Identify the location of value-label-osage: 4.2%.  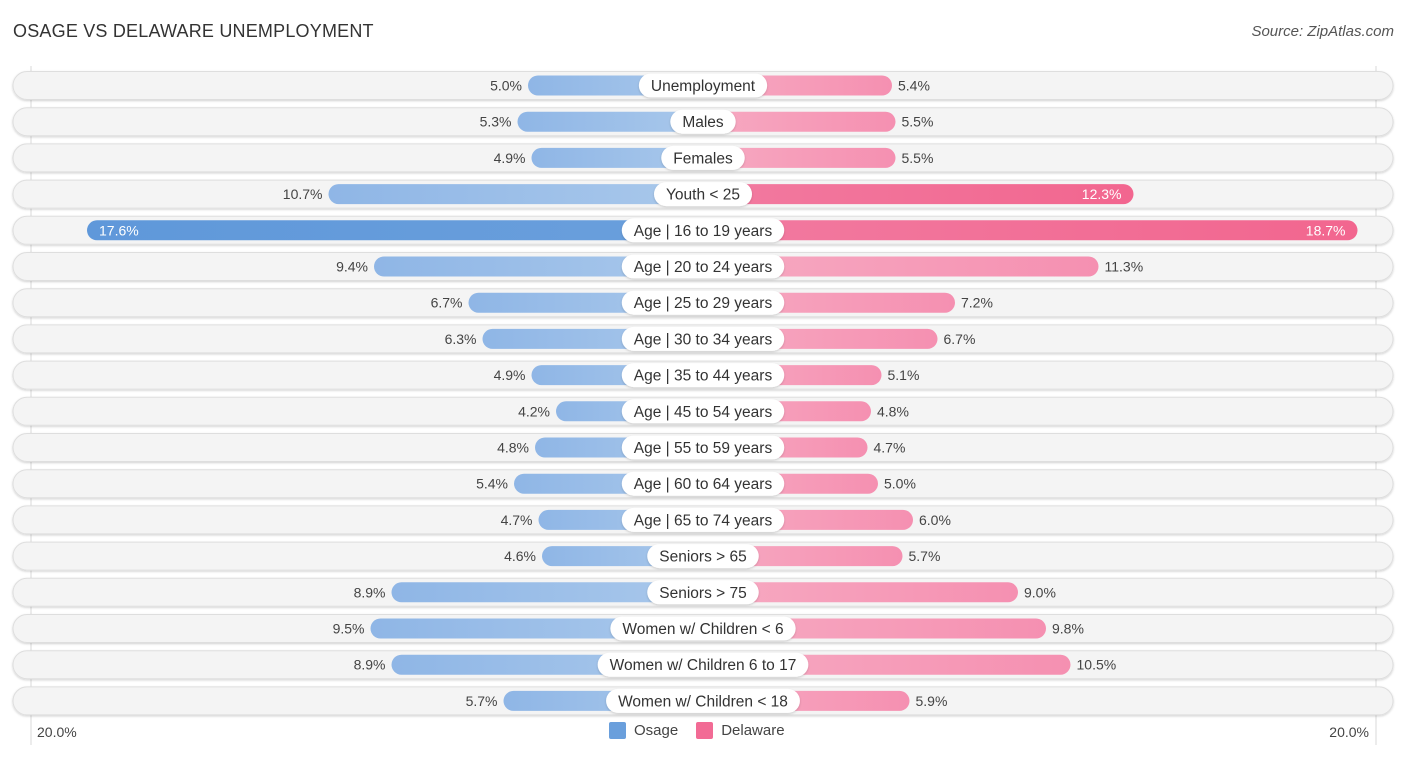
(534, 411).